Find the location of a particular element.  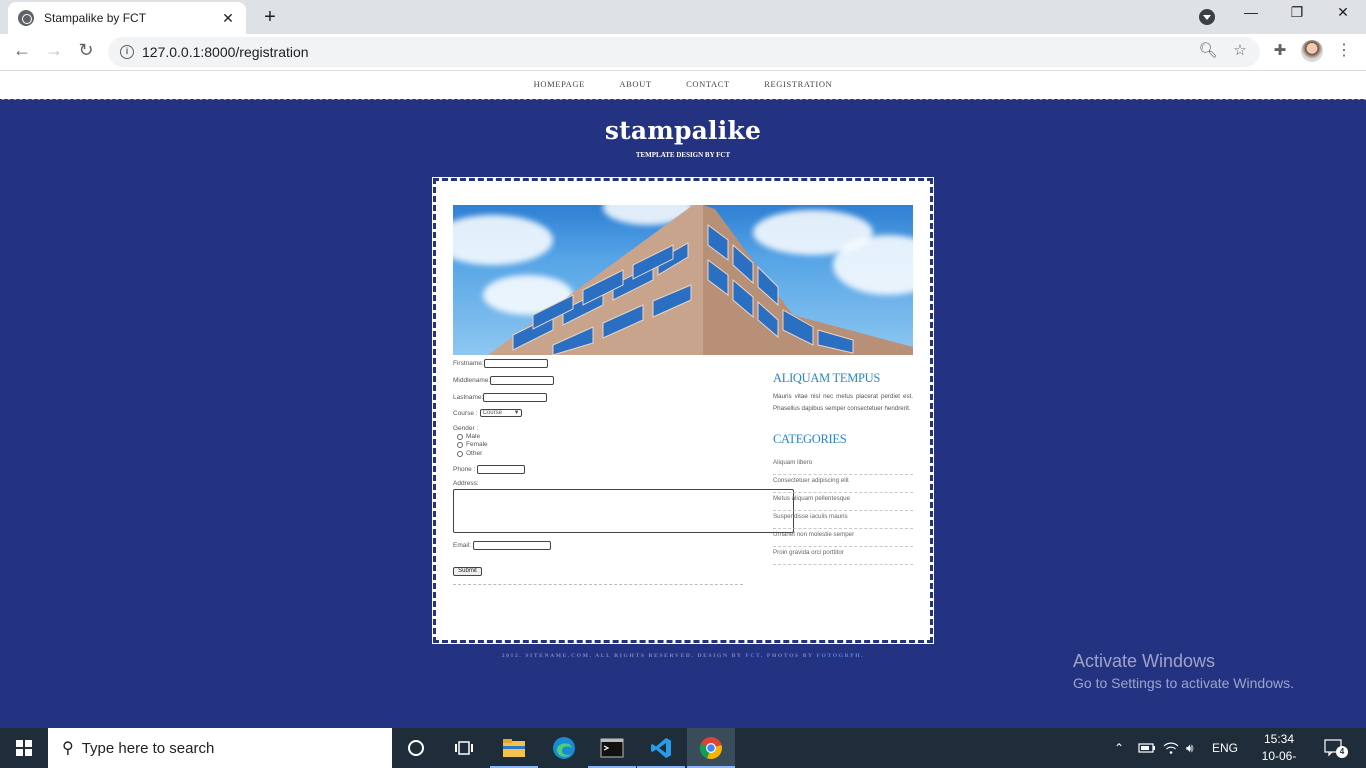

profile-avatar is located at coordinates (1312, 51).